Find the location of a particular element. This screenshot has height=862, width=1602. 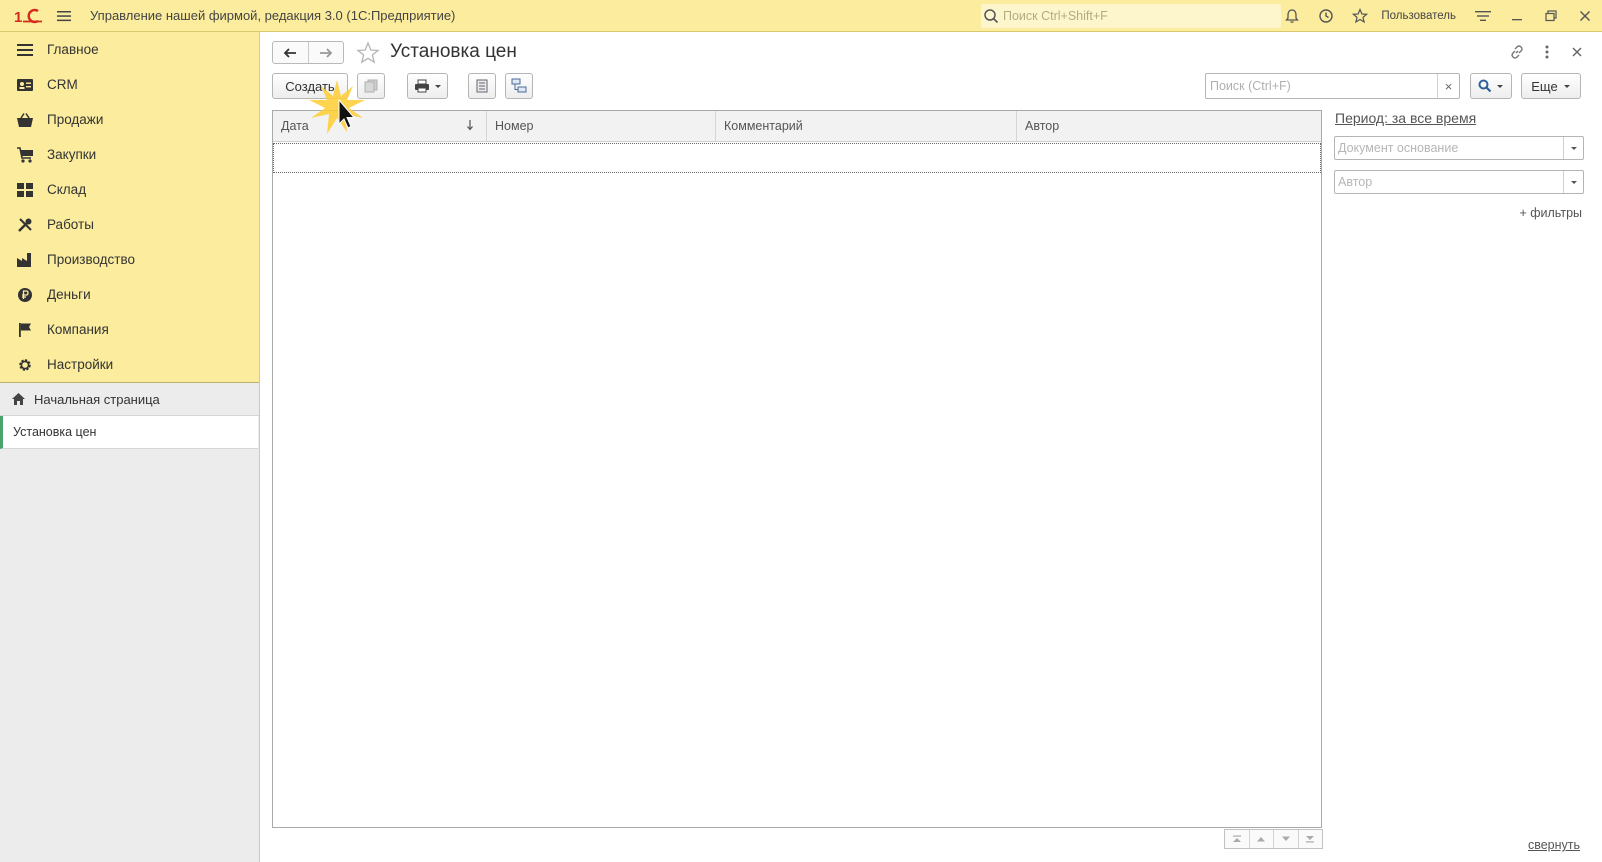

column-label: Номер is located at coordinates (514, 126).